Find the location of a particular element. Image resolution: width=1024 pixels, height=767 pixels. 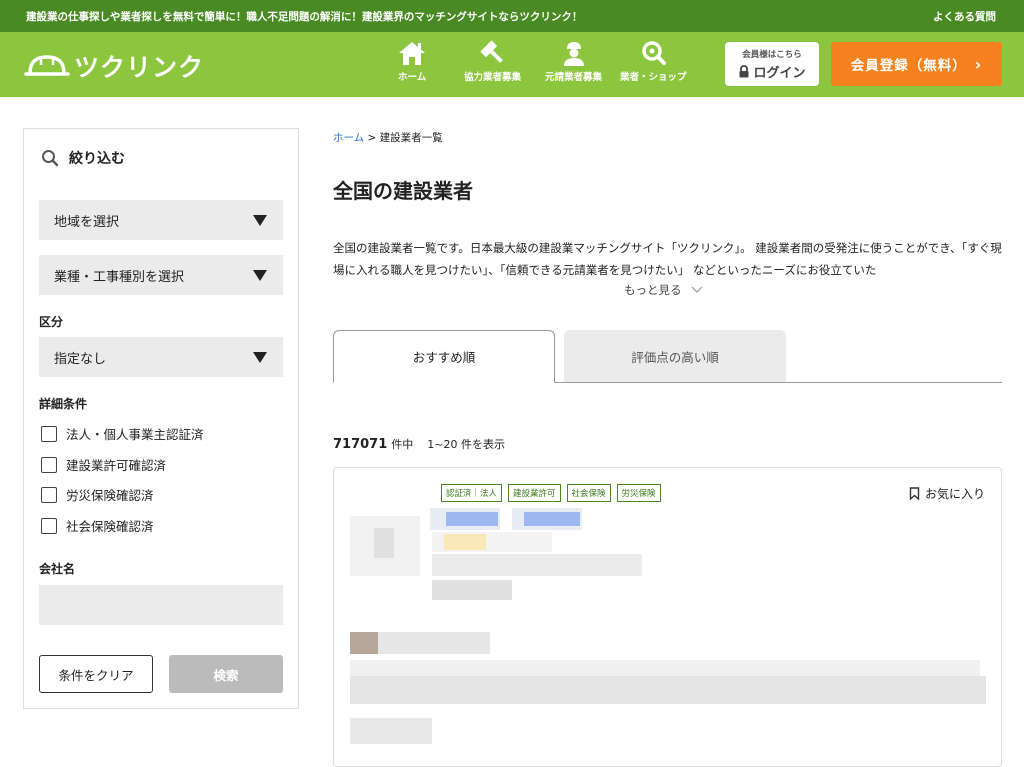

result-total-suffix: 件中 is located at coordinates (402, 444).